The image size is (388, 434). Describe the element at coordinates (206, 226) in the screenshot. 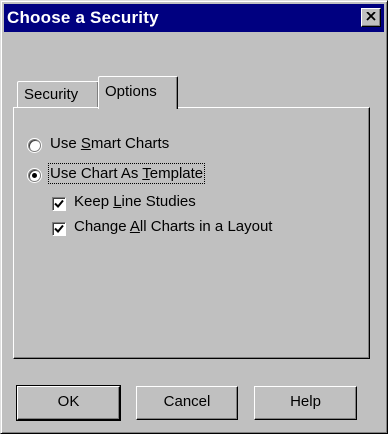

I see `label-text: ll Charts in a Layout` at that location.